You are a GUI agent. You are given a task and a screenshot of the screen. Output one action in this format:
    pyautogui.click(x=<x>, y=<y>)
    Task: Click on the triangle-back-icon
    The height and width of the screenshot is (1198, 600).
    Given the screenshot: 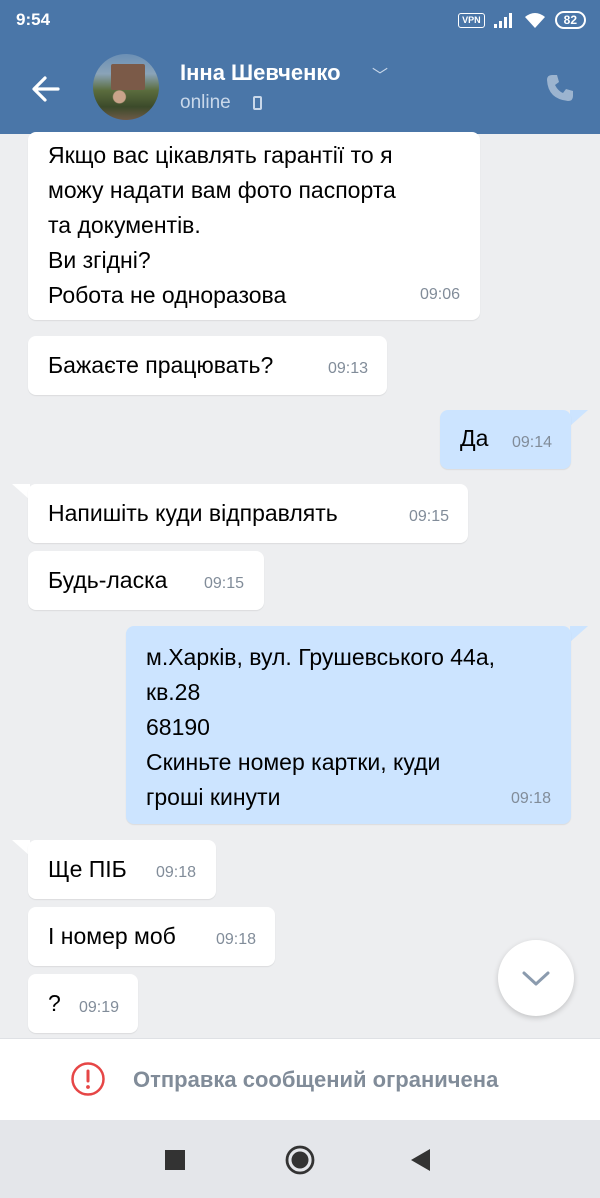 What is the action you would take?
    pyautogui.click(x=420, y=1160)
    